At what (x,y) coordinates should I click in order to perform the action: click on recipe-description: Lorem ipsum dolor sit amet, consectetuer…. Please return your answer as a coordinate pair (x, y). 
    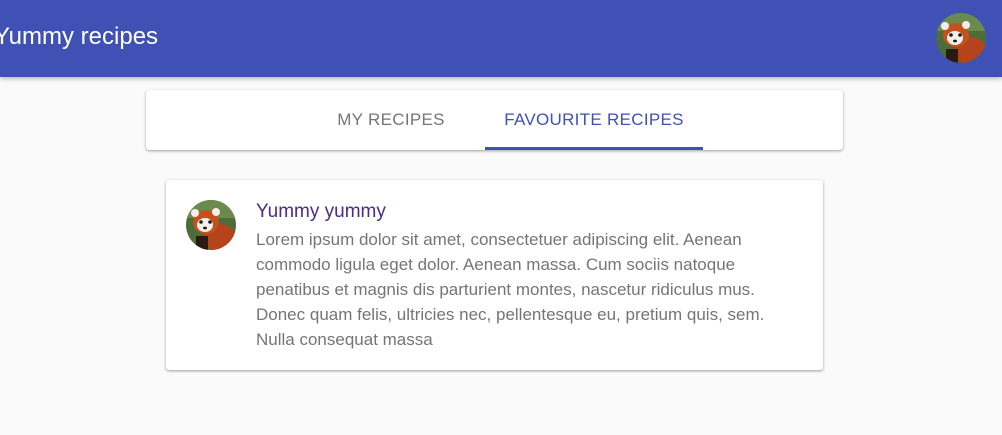
    Looking at the image, I should click on (510, 289).